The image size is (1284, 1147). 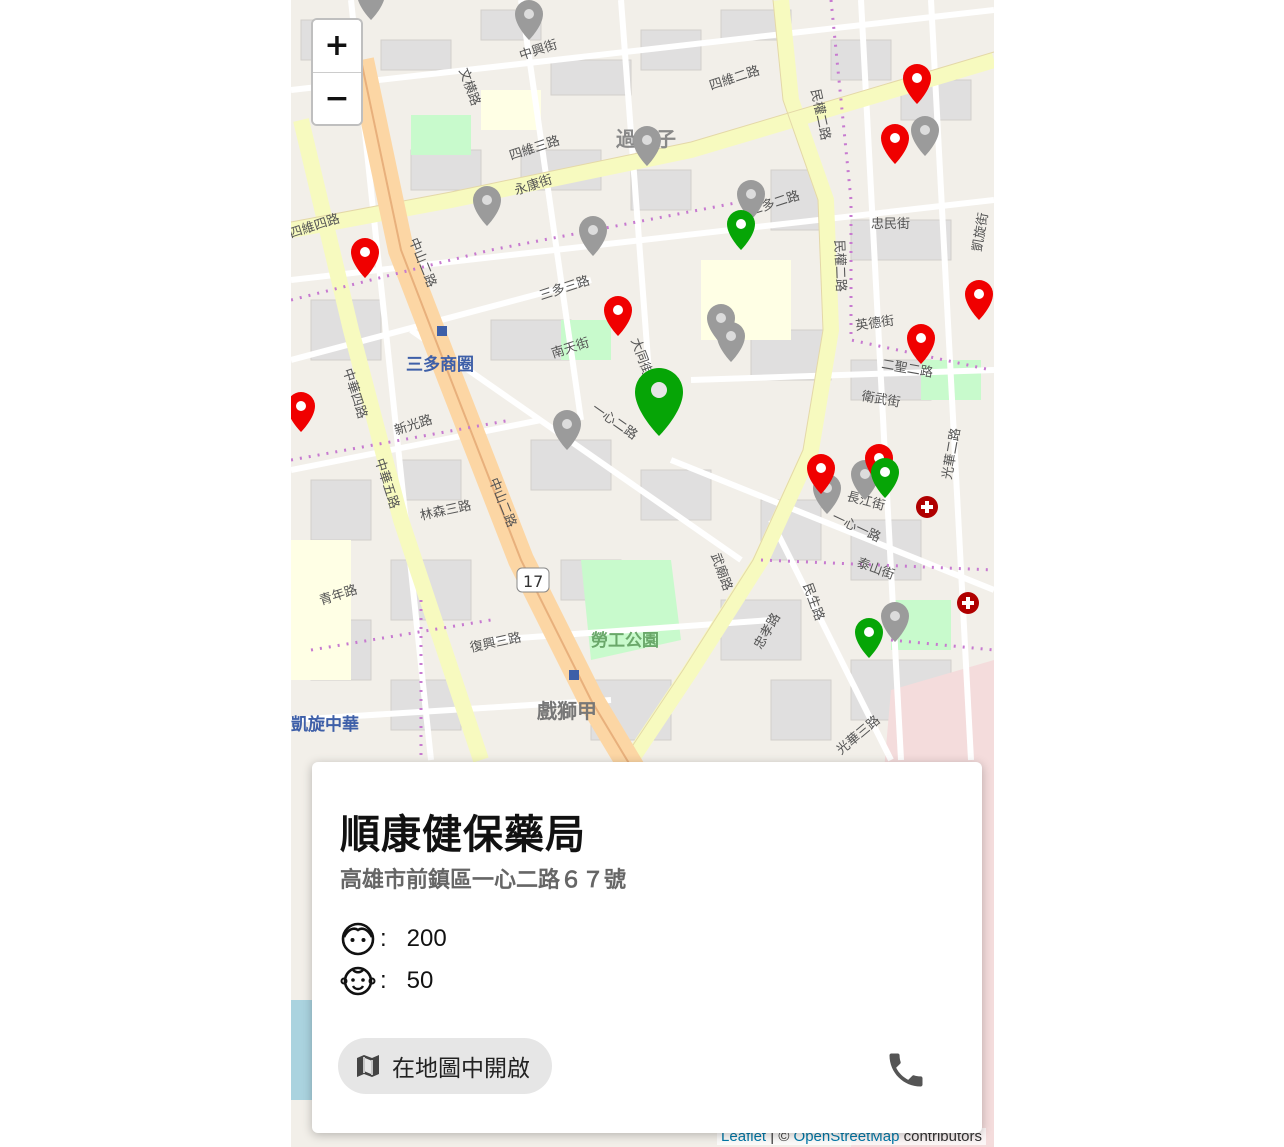 What do you see at coordinates (463, 835) in the screenshot?
I see `pharmacy-name: 順康健保藥局` at bounding box center [463, 835].